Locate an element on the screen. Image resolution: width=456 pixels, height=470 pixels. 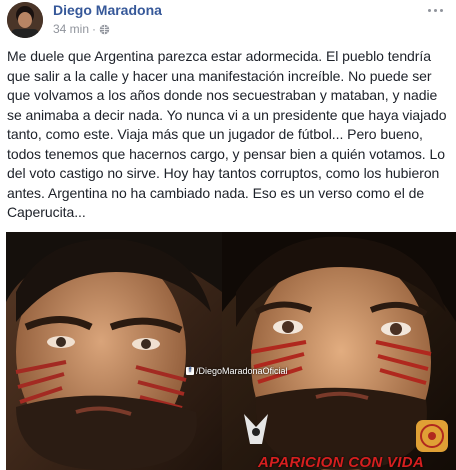
watermark-text: /DiegoMaradonaOficial is located at coordinates (242, 371).